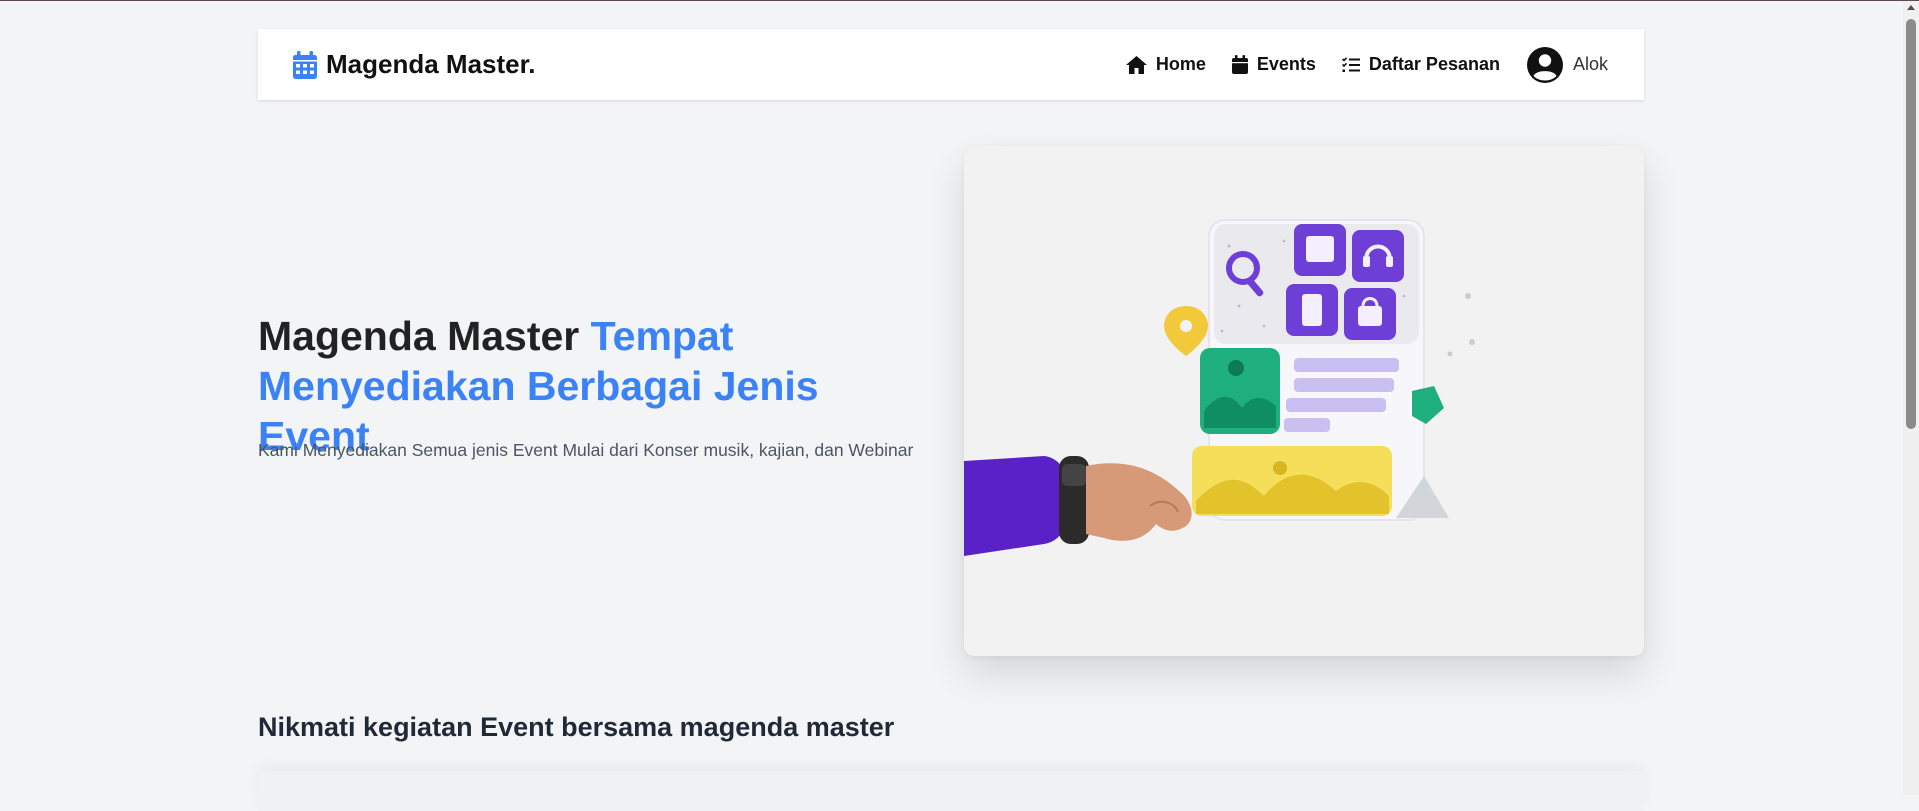  I want to click on hero-title-main: Magenda Master, so click(424, 336).